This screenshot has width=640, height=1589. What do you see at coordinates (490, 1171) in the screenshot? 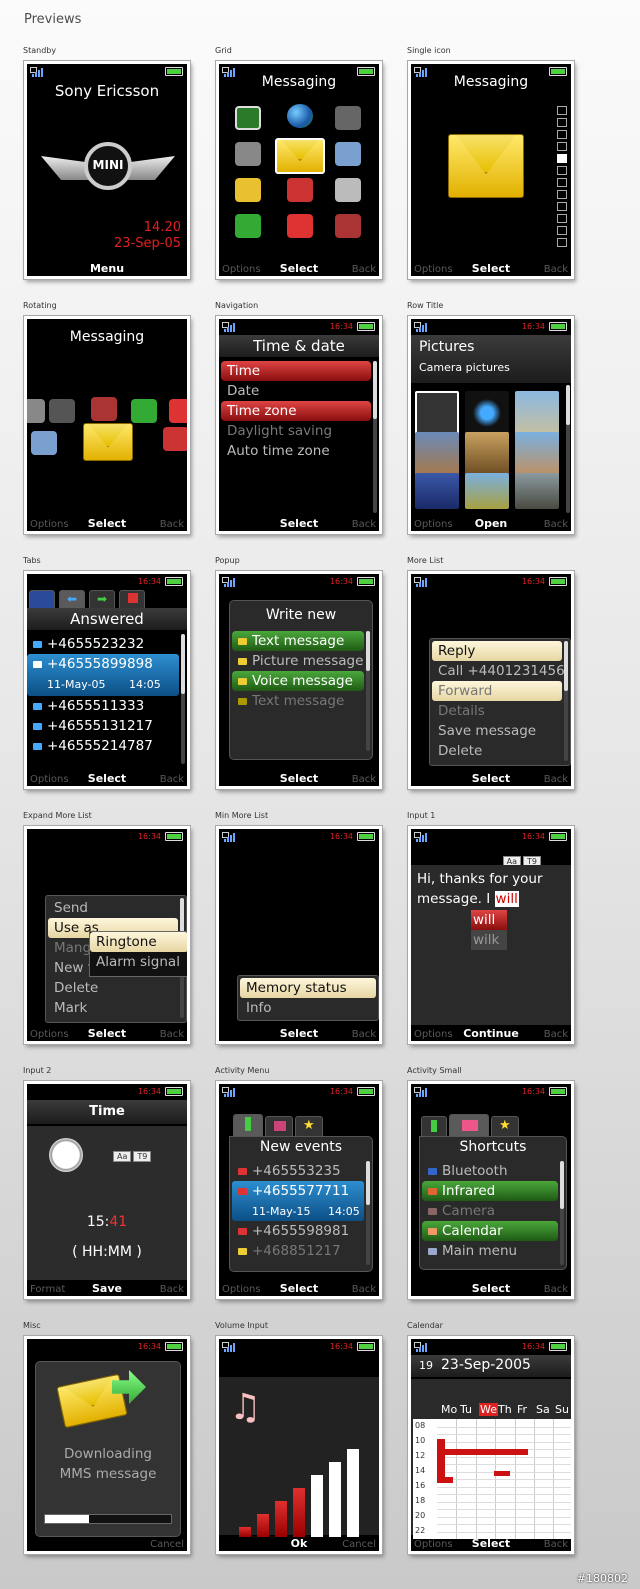
I see `list-item: Bluetooth` at bounding box center [490, 1171].